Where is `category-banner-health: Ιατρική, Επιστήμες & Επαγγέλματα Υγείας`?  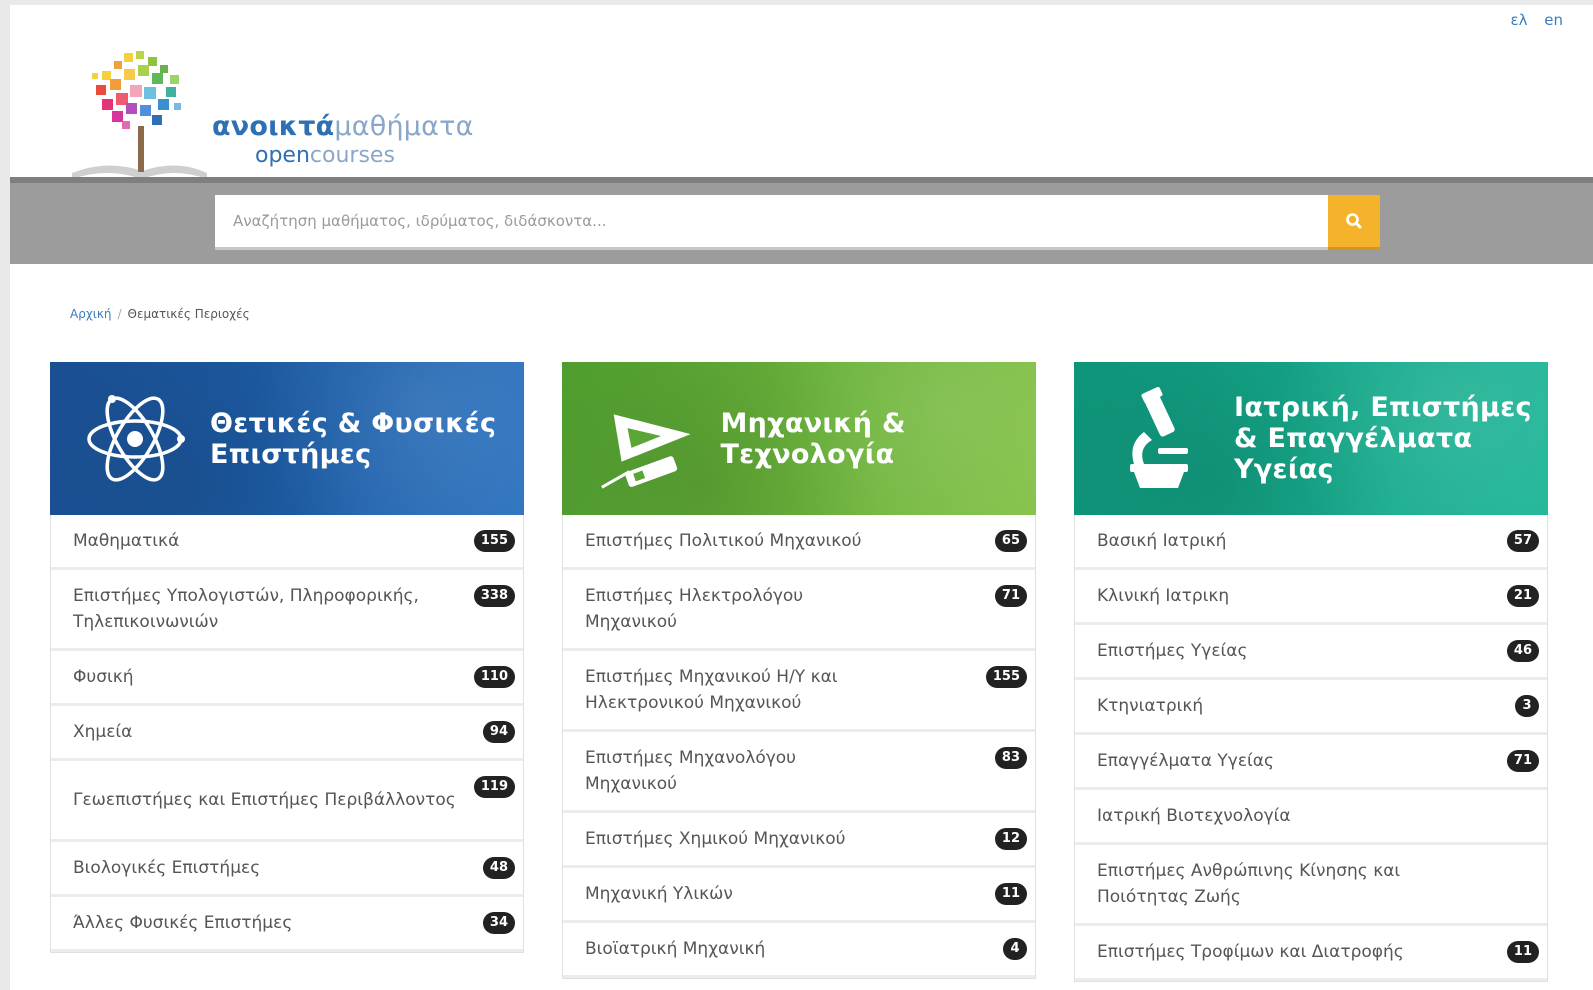 category-banner-health: Ιατρική, Επιστήμες & Επαγγέλματα Υγείας is located at coordinates (1311, 438).